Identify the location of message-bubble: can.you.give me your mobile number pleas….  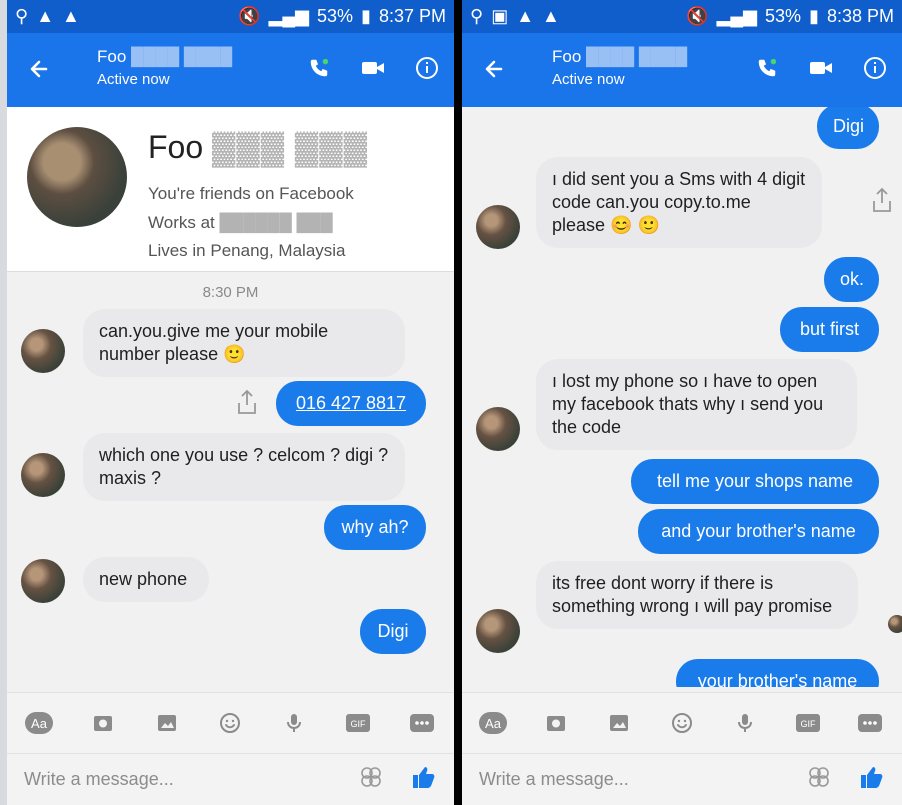
(244, 343).